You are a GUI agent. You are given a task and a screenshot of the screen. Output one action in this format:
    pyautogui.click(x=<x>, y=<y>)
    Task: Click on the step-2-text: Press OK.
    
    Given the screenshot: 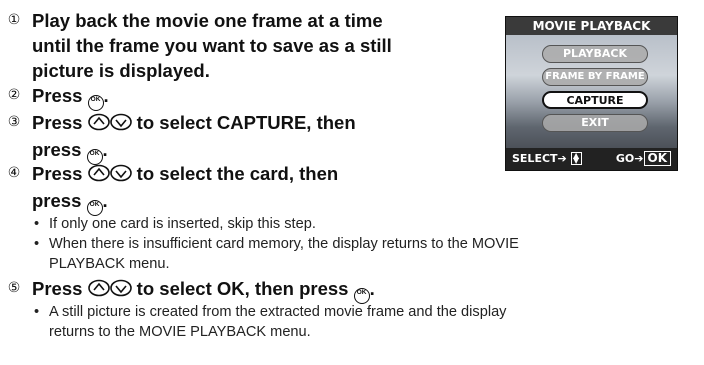 What is the action you would take?
    pyautogui.click(x=70, y=97)
    